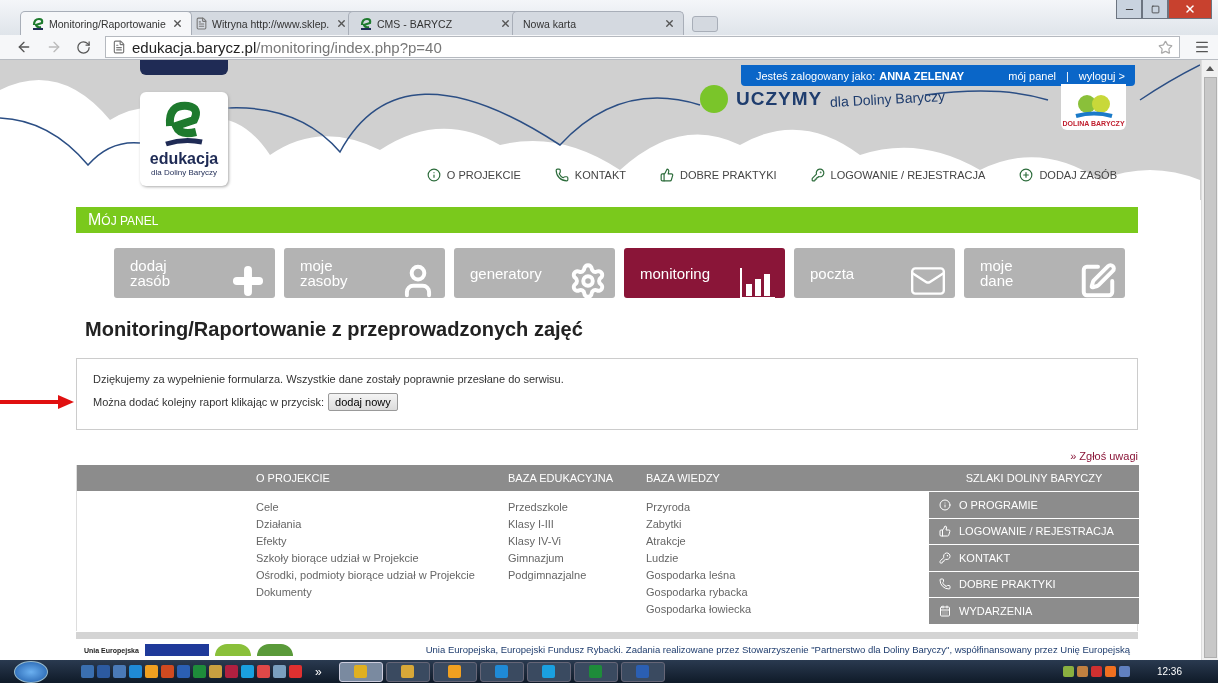  What do you see at coordinates (329, 379) in the screenshot?
I see `success-message: Dziękujemy za wypełnienie formularza. Wszystkie dane zostały poprawnie przesłane do serwisu.` at bounding box center [329, 379].